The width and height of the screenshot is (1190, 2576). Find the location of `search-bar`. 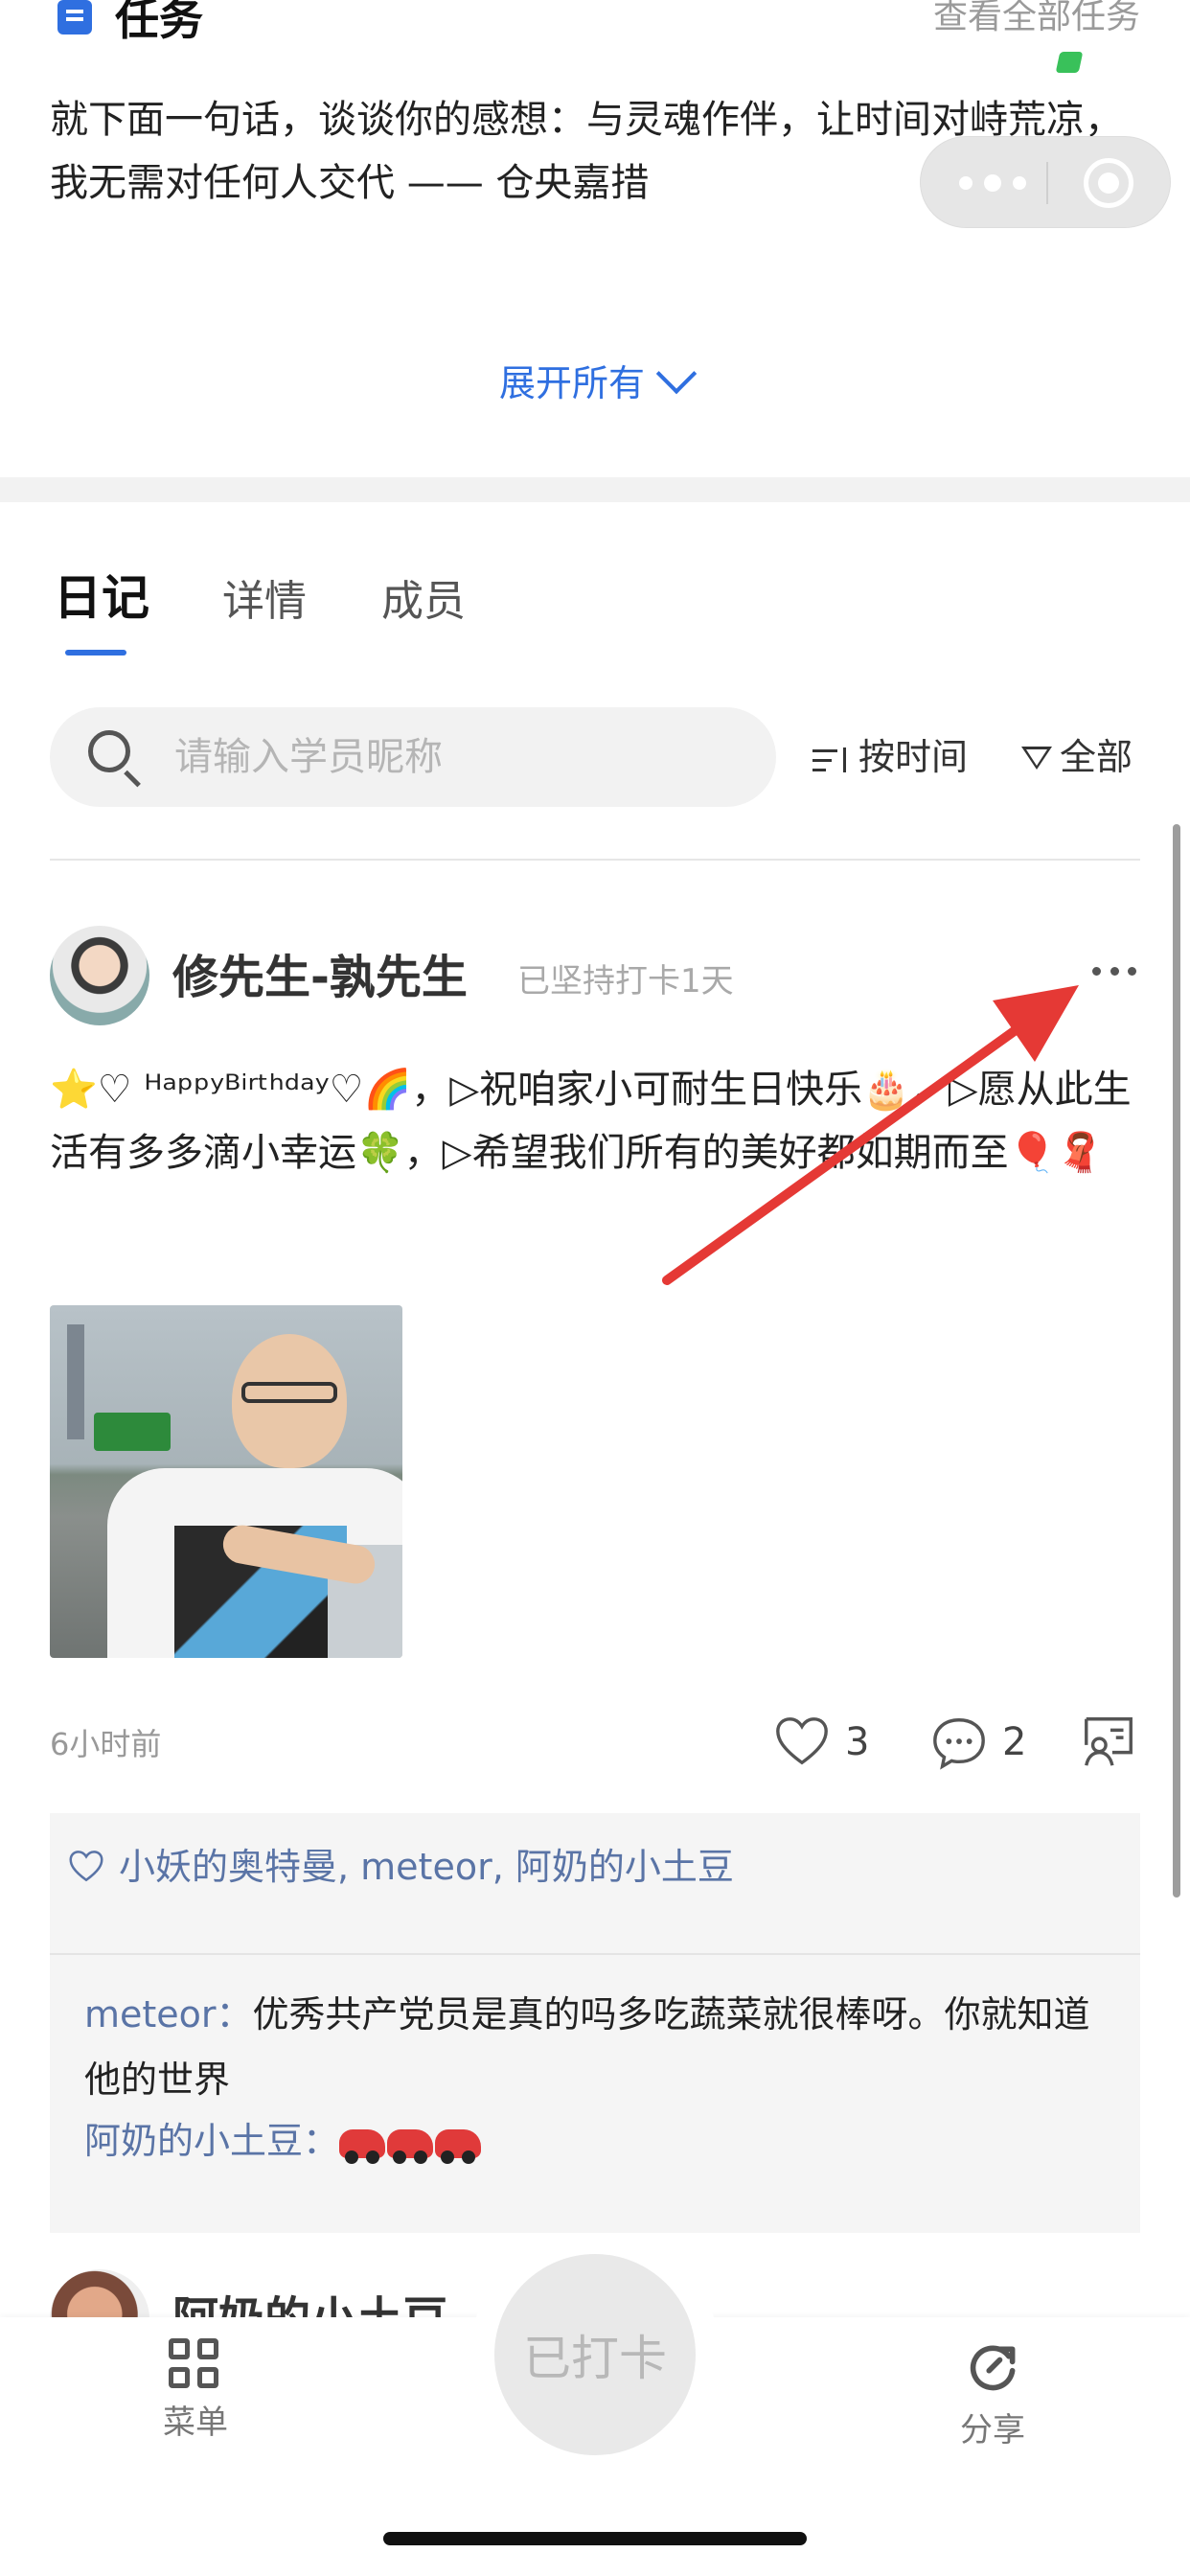

search-bar is located at coordinates (413, 757).